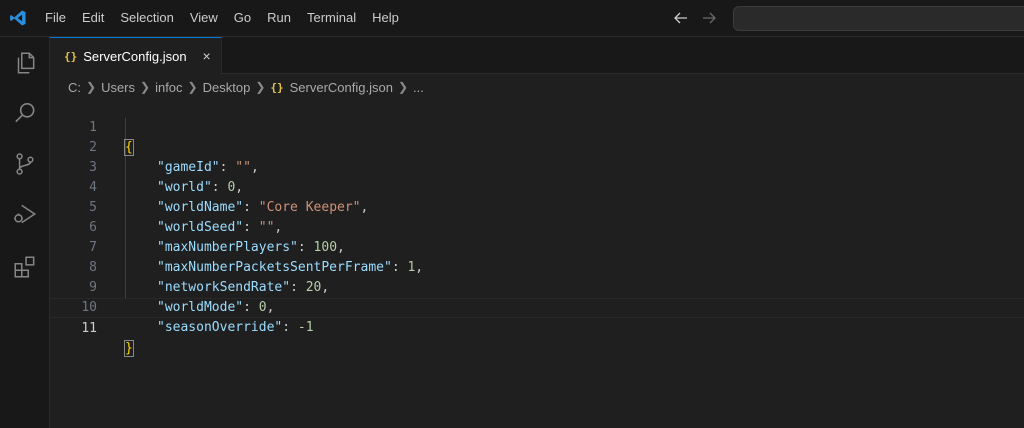  I want to click on tab-label: ServerConfig.json, so click(135, 56).